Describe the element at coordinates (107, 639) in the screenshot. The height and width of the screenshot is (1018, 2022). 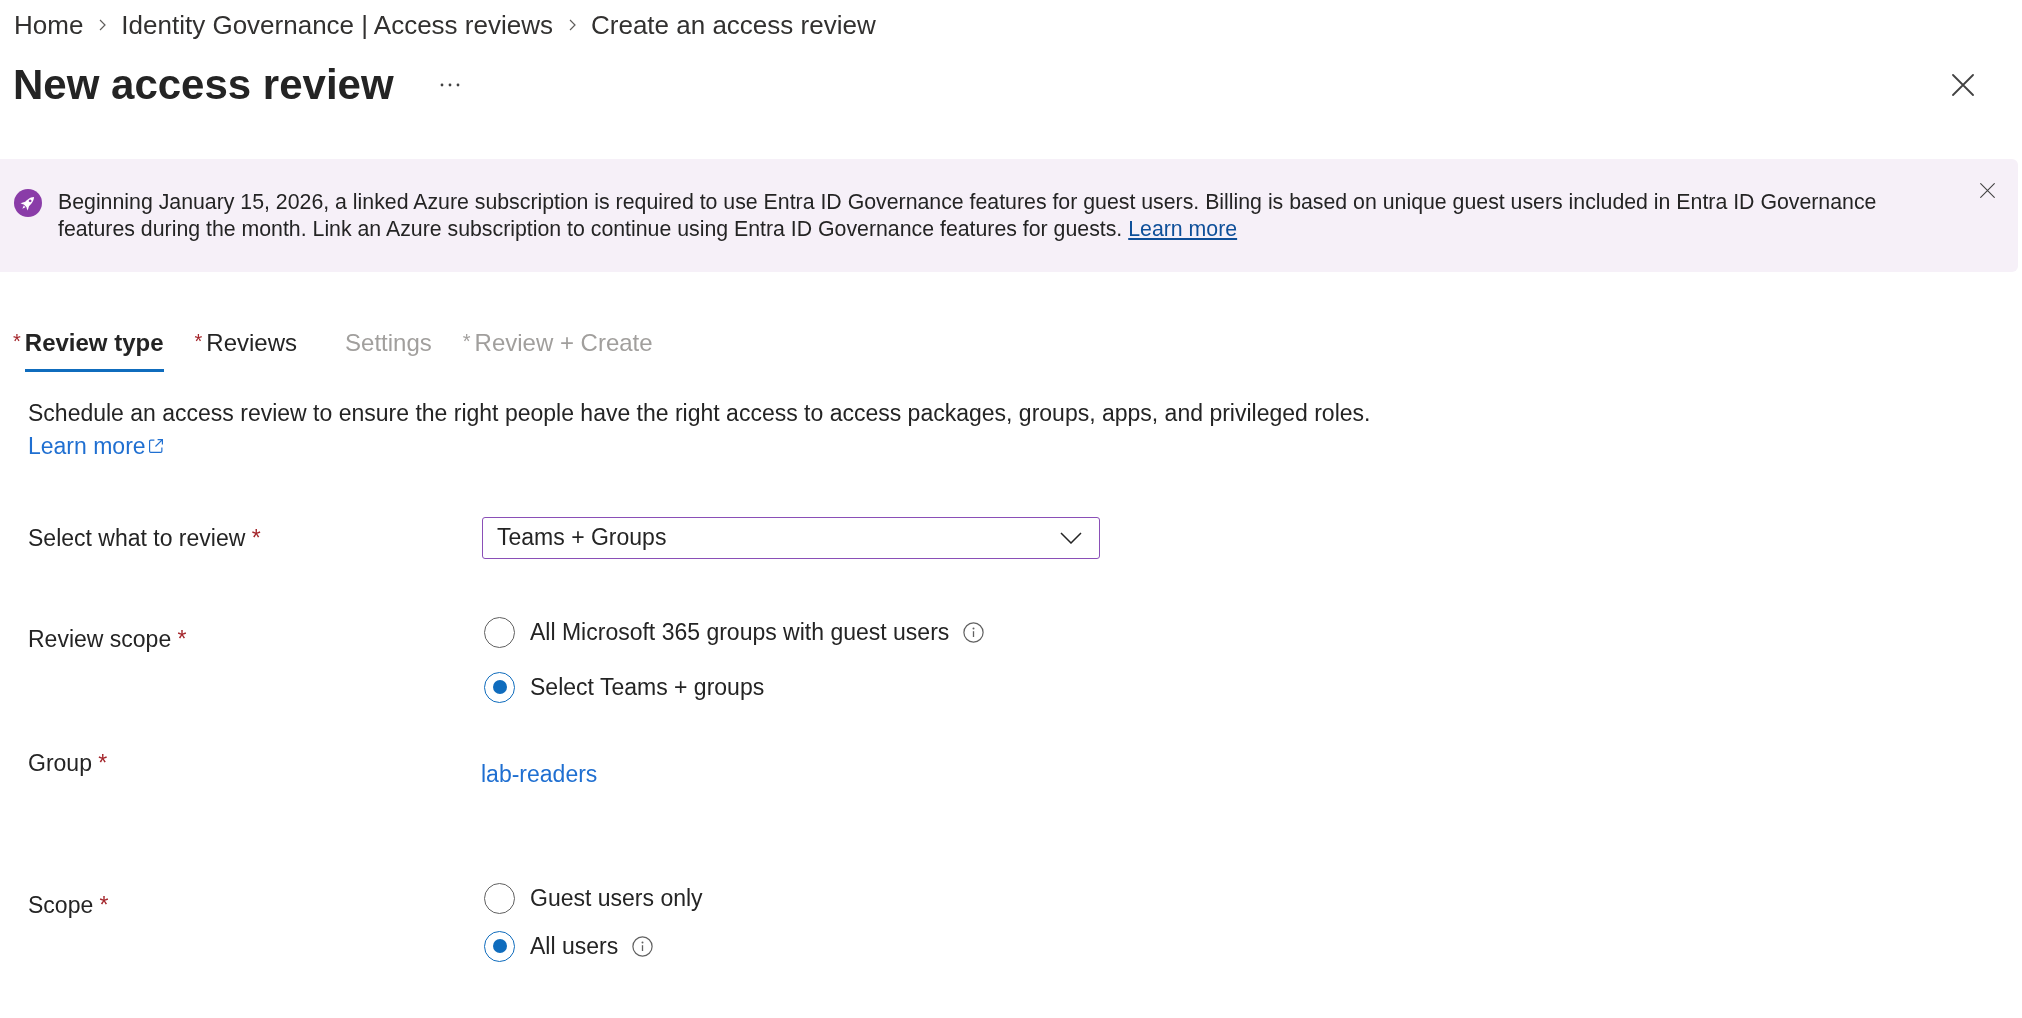
I see `field-label: Review scope *` at that location.